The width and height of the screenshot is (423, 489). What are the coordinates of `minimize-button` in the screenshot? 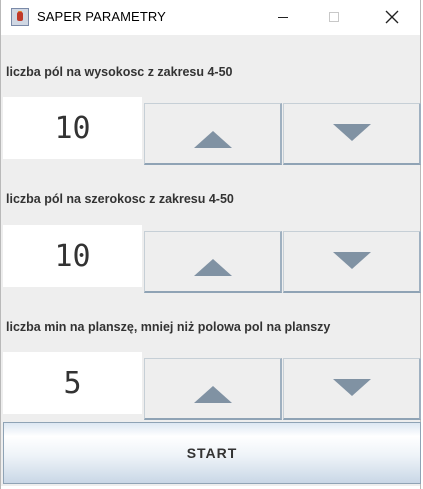 It's located at (283, 17).